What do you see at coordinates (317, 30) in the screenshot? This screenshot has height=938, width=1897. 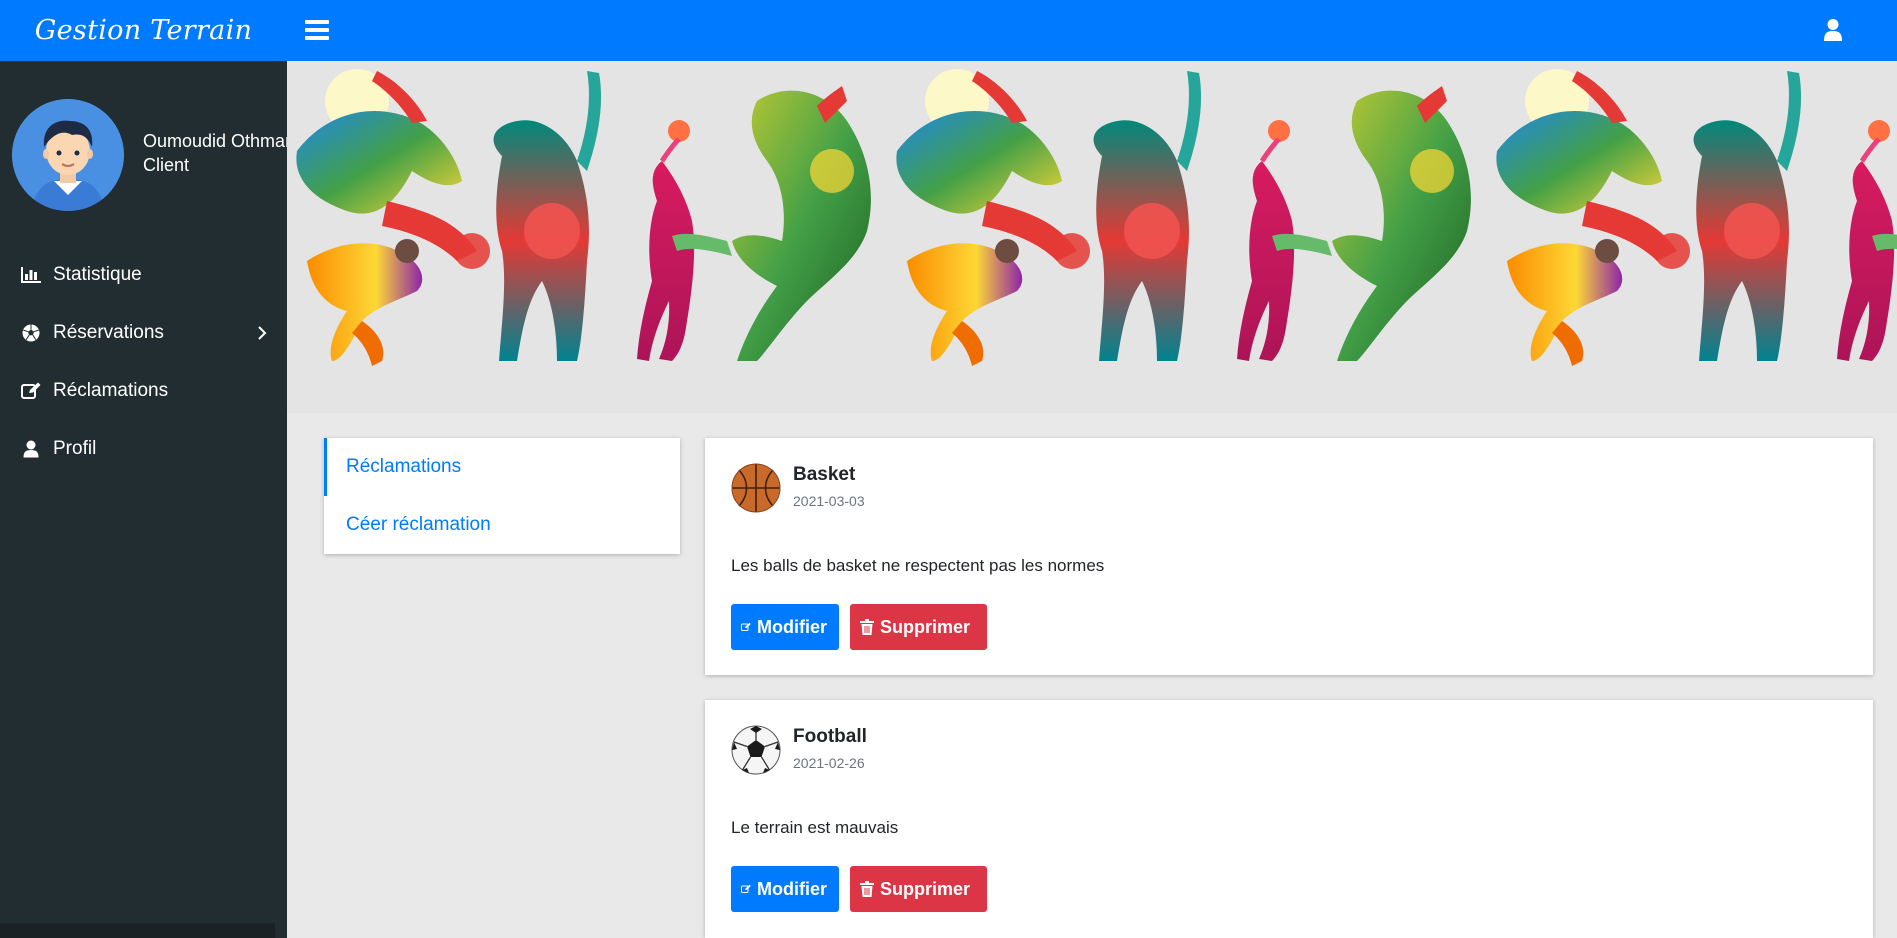 I see `hamburger-icon` at bounding box center [317, 30].